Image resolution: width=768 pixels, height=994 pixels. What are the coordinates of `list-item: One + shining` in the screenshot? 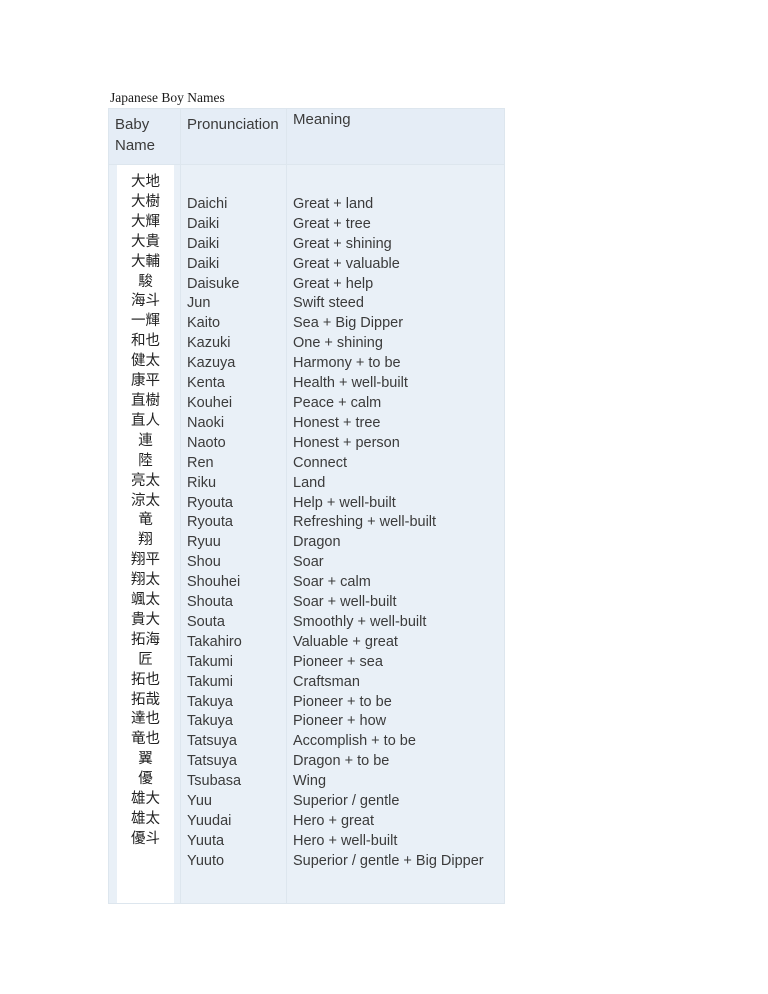 It's located at (338, 343).